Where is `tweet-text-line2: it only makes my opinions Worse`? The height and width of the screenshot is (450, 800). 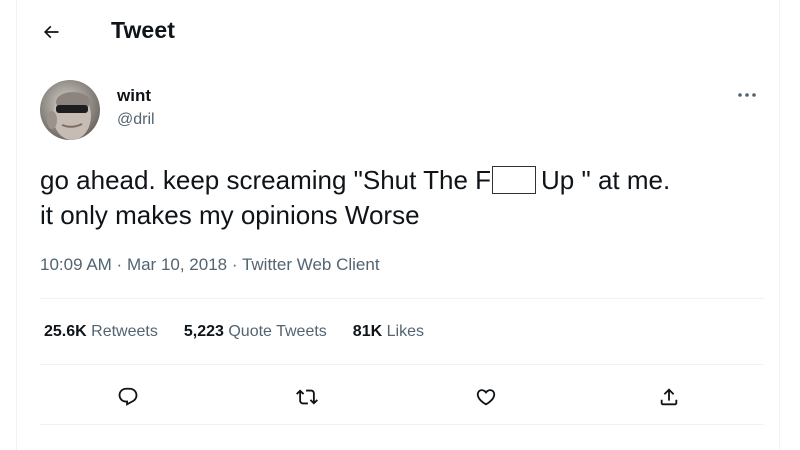
tweet-text-line2: it only makes my opinions Worse is located at coordinates (230, 215).